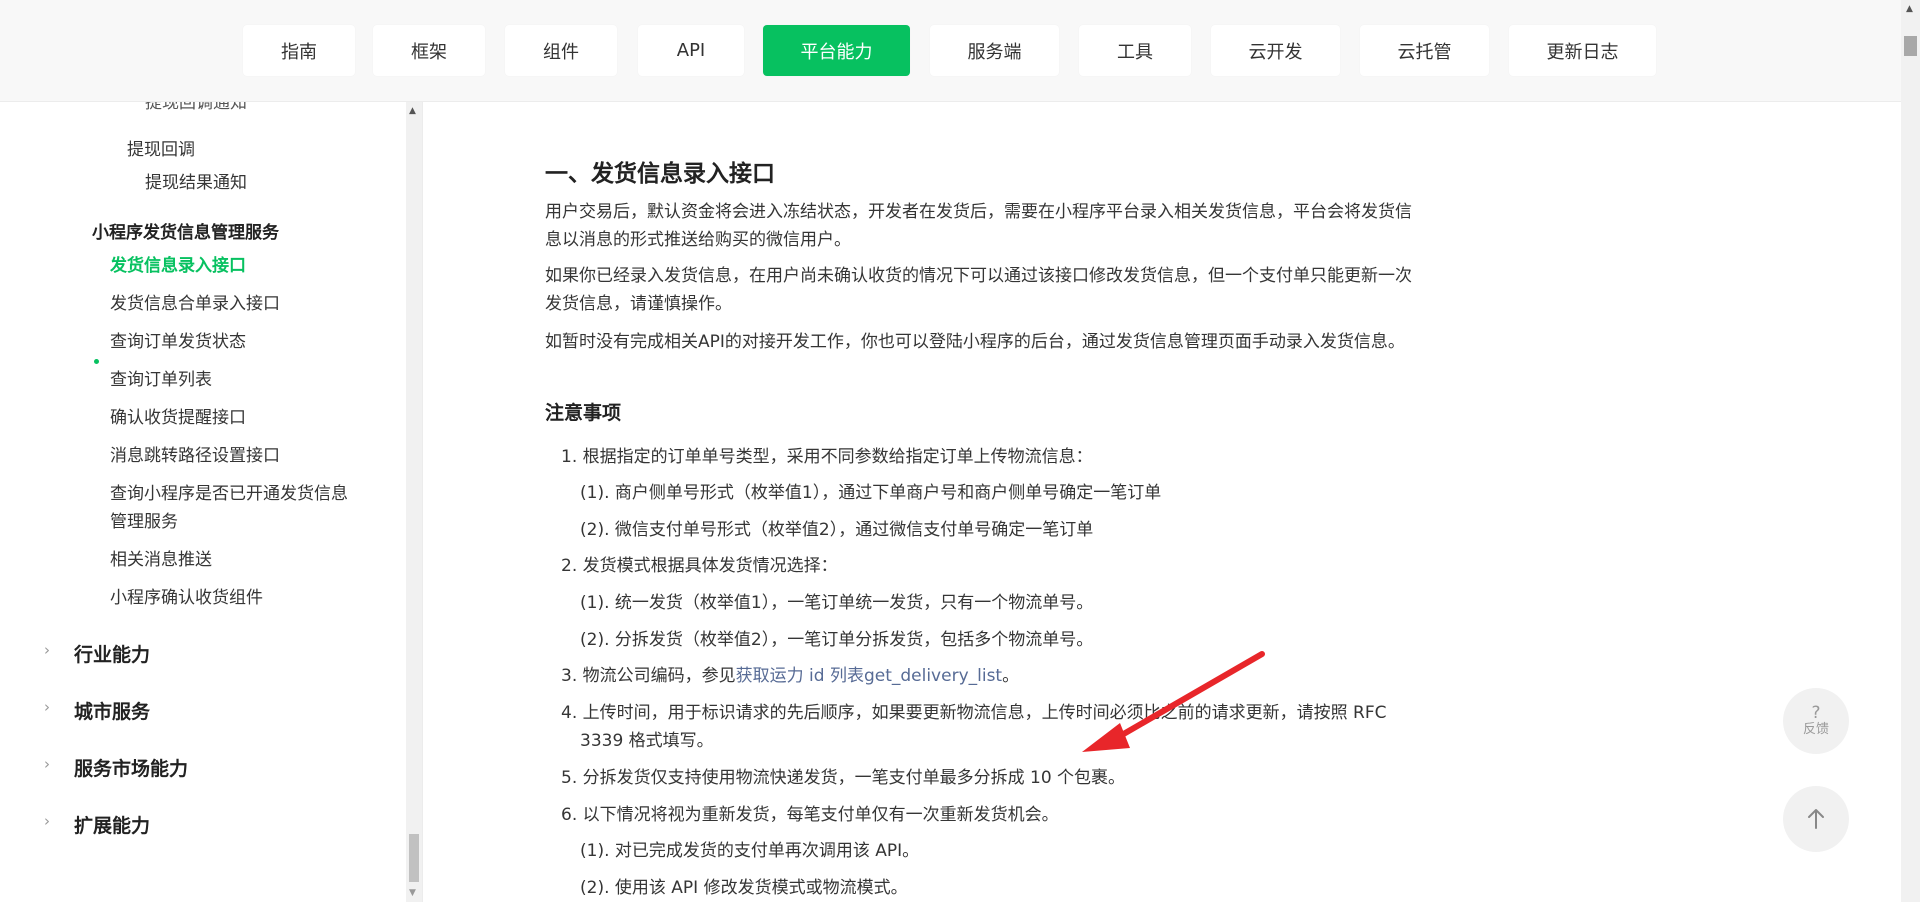  Describe the element at coordinates (422, 502) in the screenshot. I see `sidebar-divider` at that location.